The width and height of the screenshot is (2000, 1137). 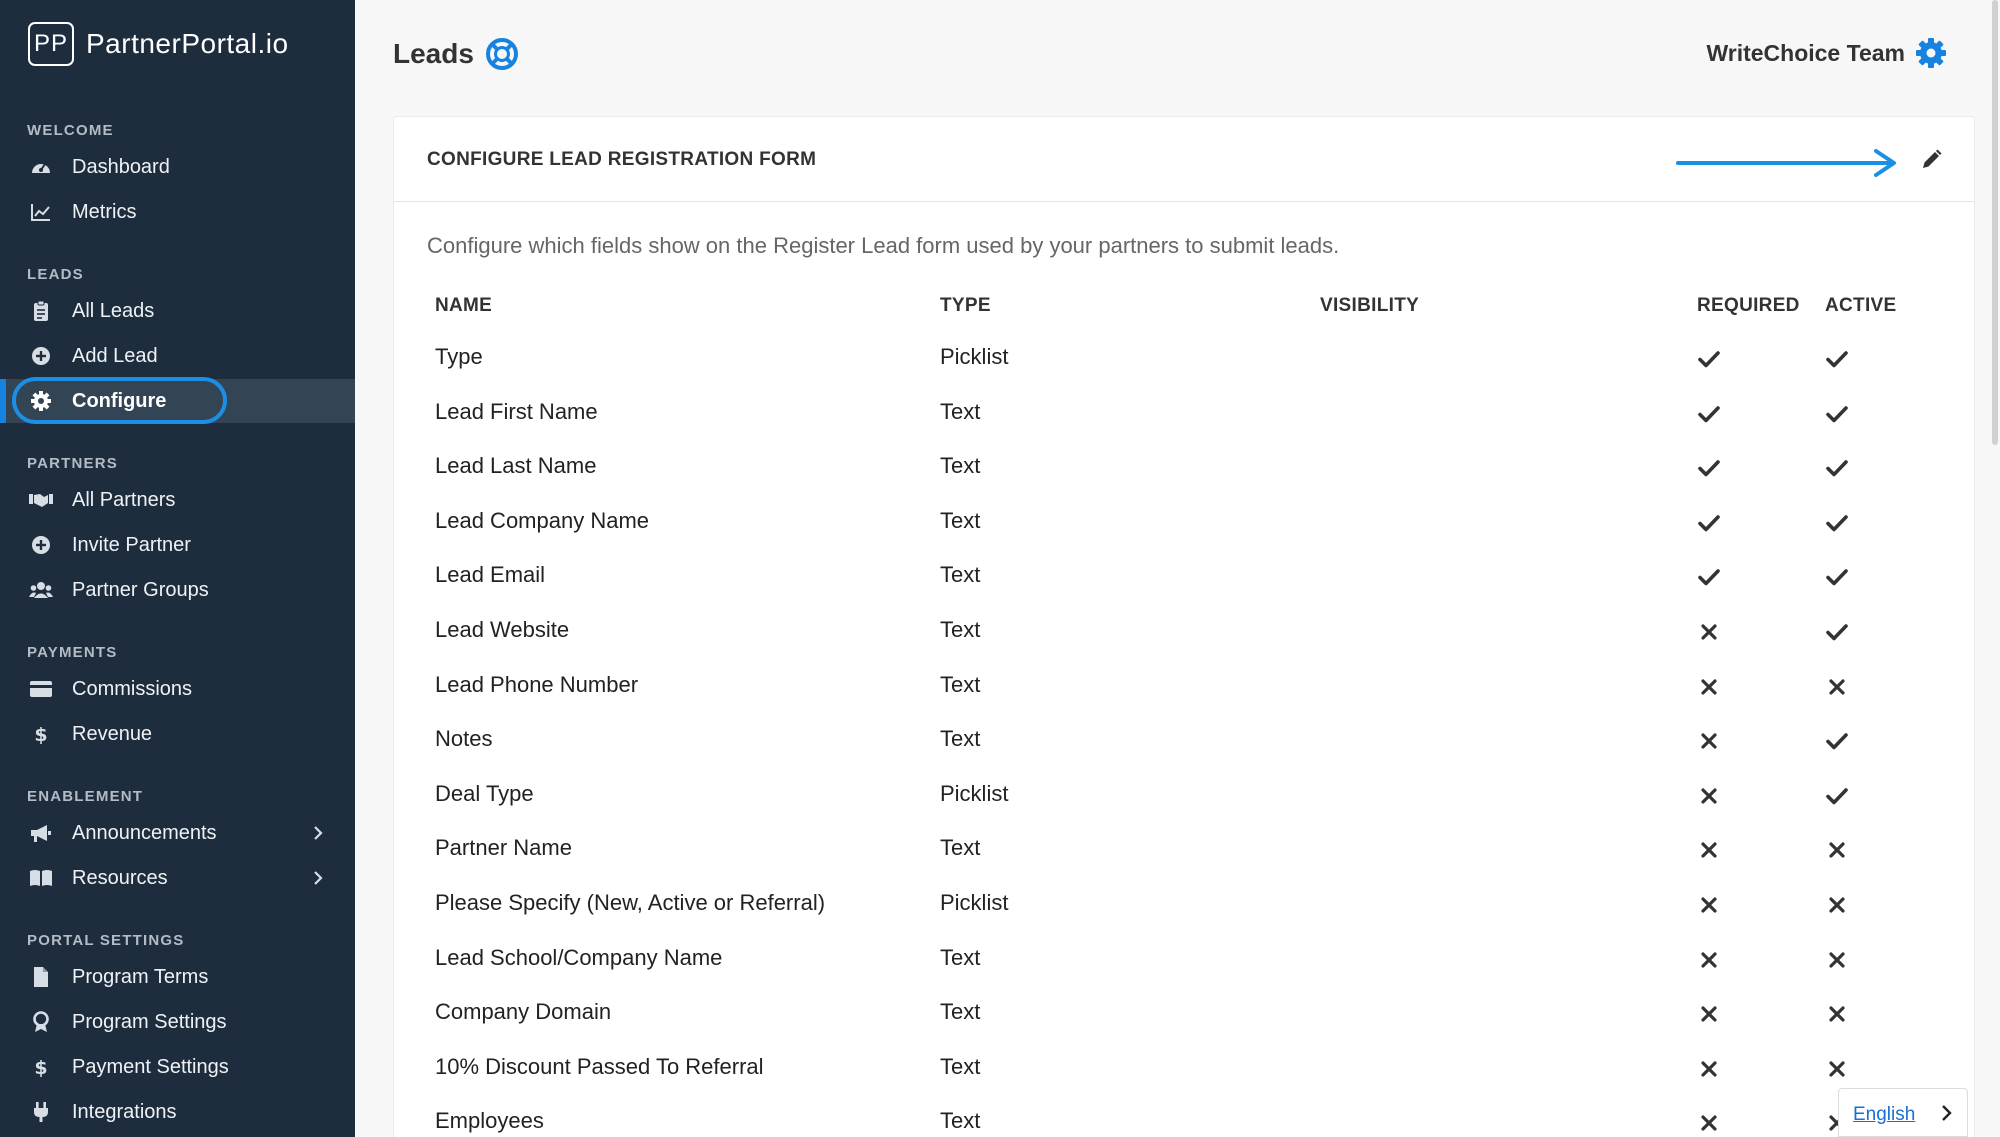 I want to click on sidebar-item-add-lead: Add Lead, so click(x=177, y=356).